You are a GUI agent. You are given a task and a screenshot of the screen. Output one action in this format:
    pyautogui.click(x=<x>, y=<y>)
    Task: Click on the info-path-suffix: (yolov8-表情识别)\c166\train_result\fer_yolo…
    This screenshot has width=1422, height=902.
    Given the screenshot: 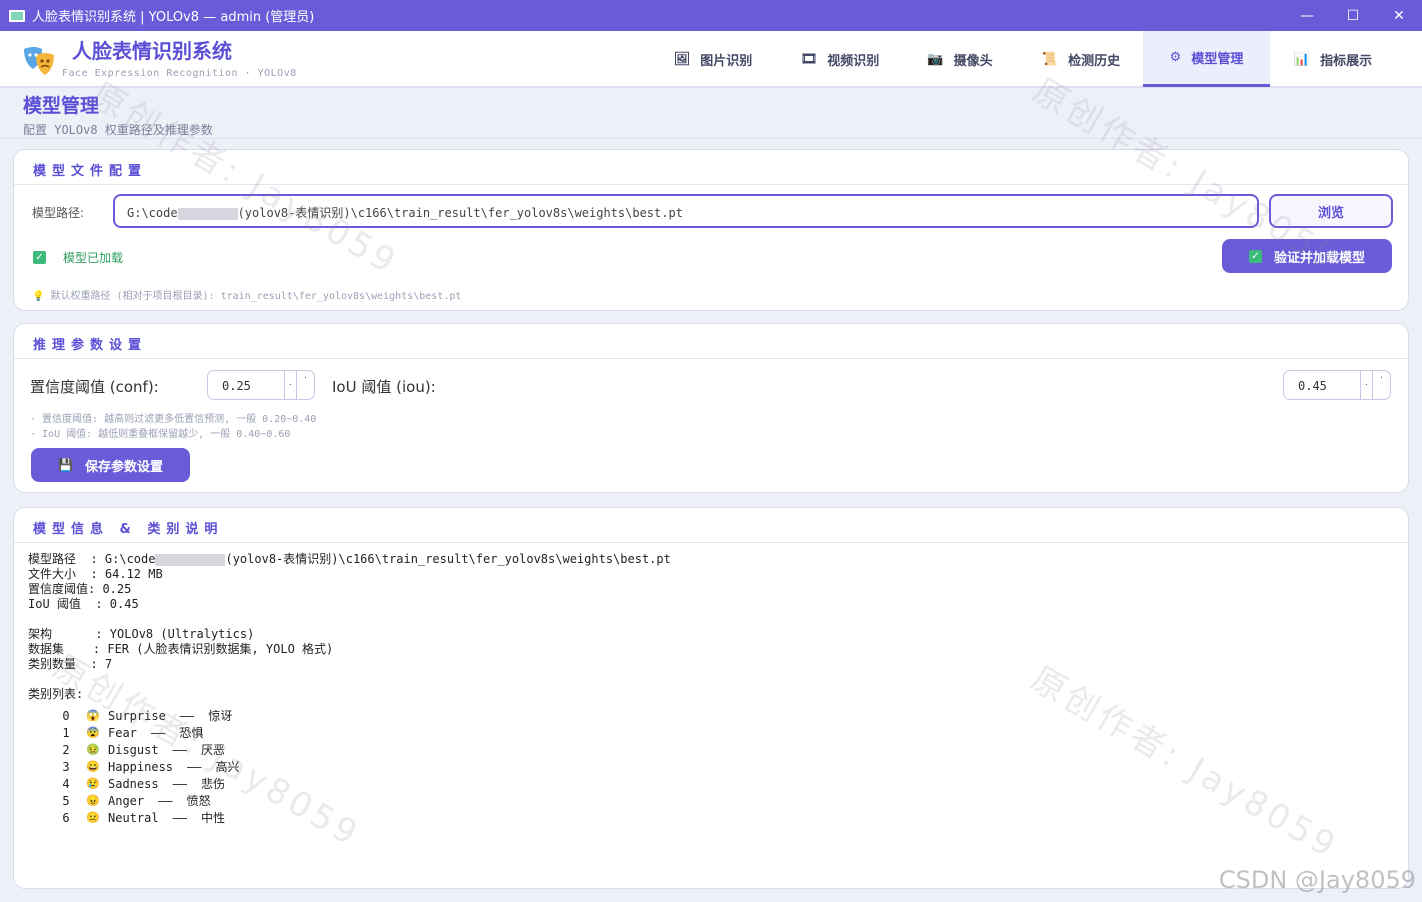 What is the action you would take?
    pyautogui.click(x=448, y=559)
    